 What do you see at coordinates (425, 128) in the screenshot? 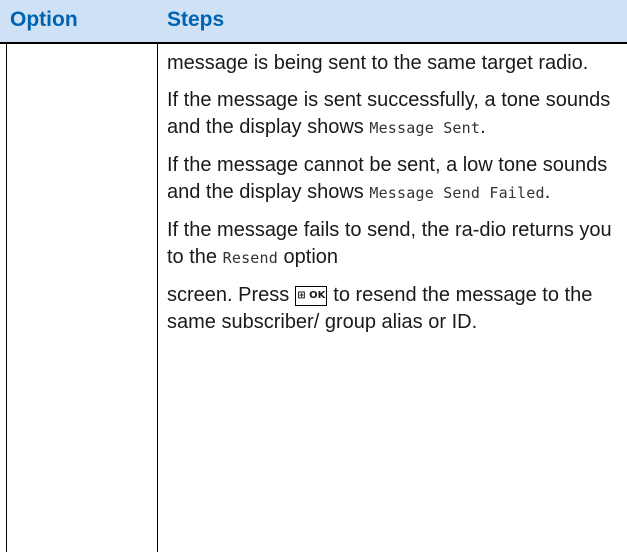
I see `display-text: Message Sent` at bounding box center [425, 128].